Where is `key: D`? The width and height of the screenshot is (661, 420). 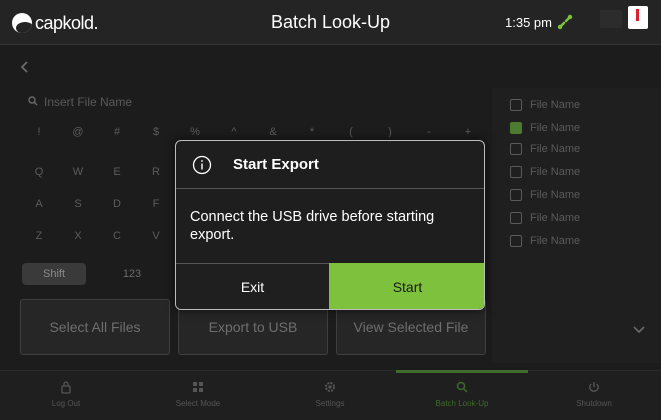
key: D is located at coordinates (117, 204).